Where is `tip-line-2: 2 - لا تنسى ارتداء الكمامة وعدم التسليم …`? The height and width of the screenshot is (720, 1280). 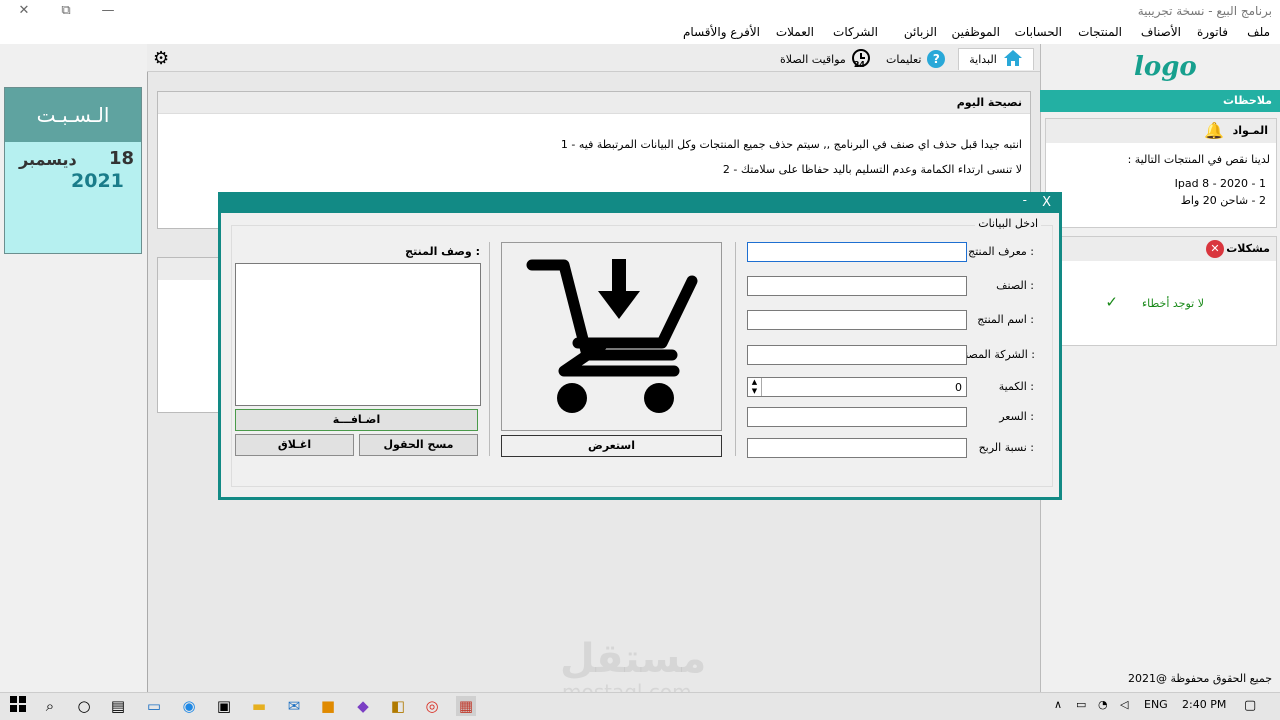 tip-line-2: 2 - لا تنسى ارتداء الكمامة وعدم التسليم … is located at coordinates (872, 169).